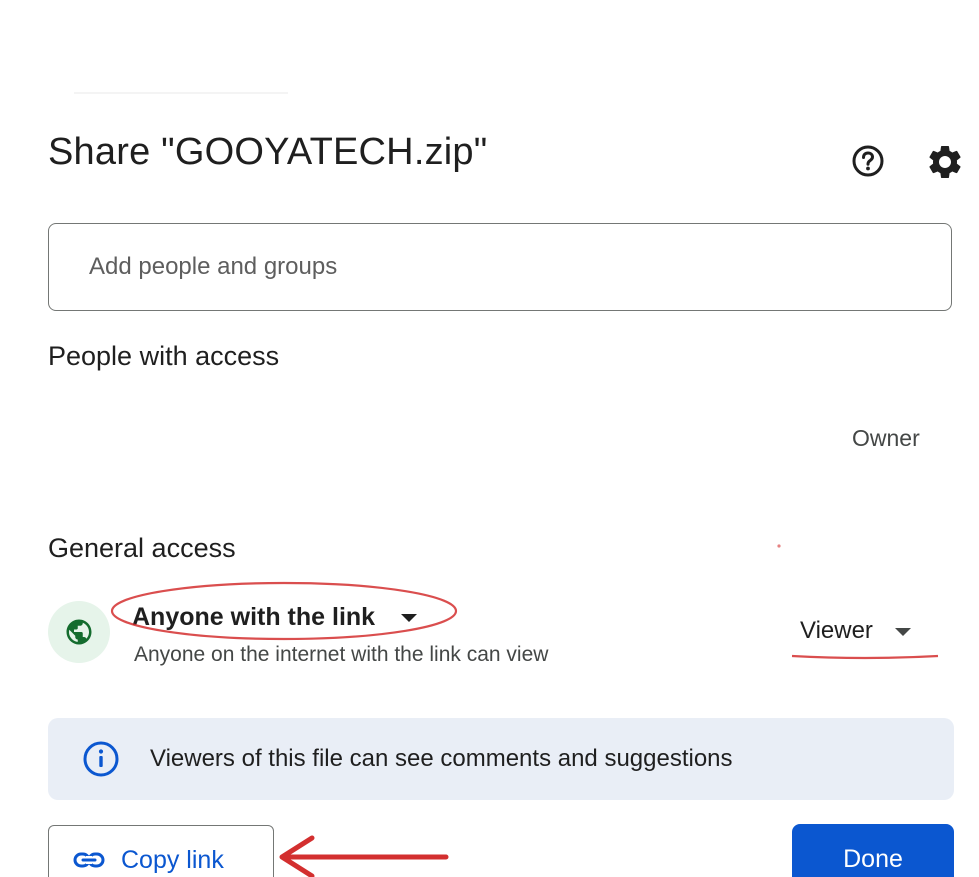 The width and height of the screenshot is (979, 877). What do you see at coordinates (945, 162) in the screenshot?
I see `gear-icon` at bounding box center [945, 162].